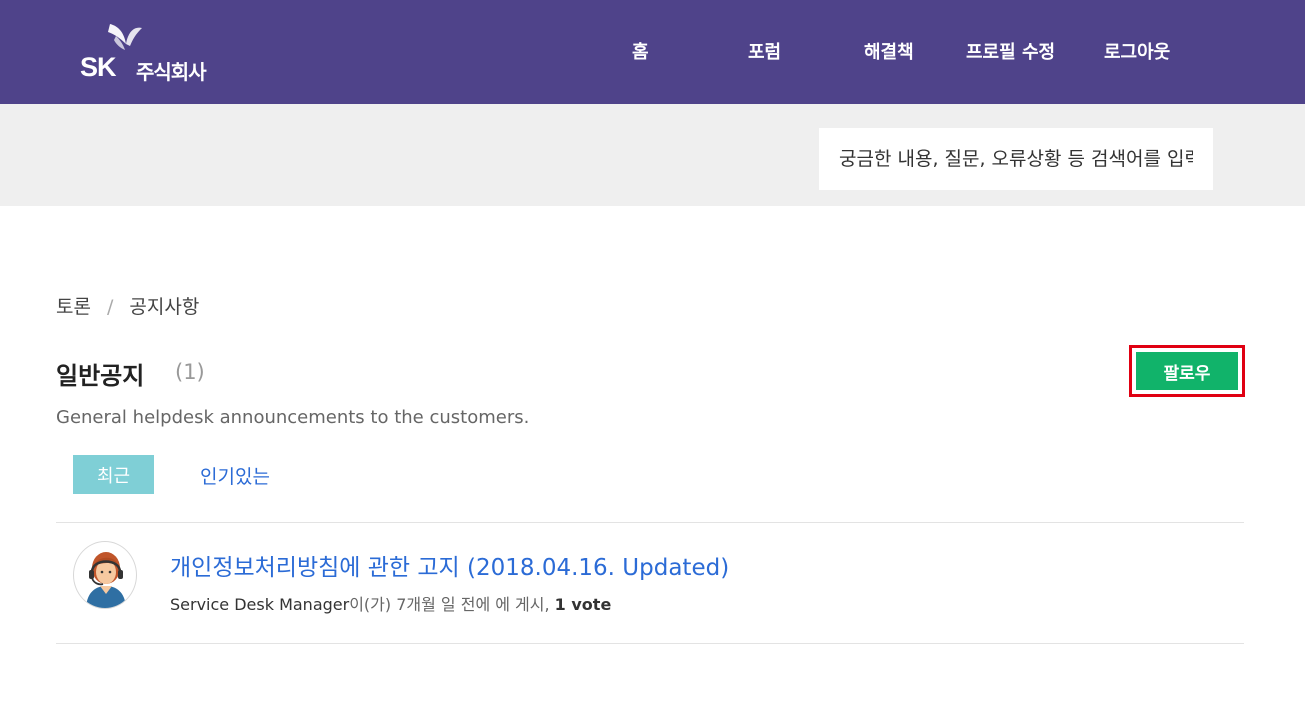 Image resolution: width=1305 pixels, height=706 pixels. I want to click on top-navigation-bar: SK 주식회사 홈 포럼 해결책 프로필 수정 로그아웃, so click(652, 52).